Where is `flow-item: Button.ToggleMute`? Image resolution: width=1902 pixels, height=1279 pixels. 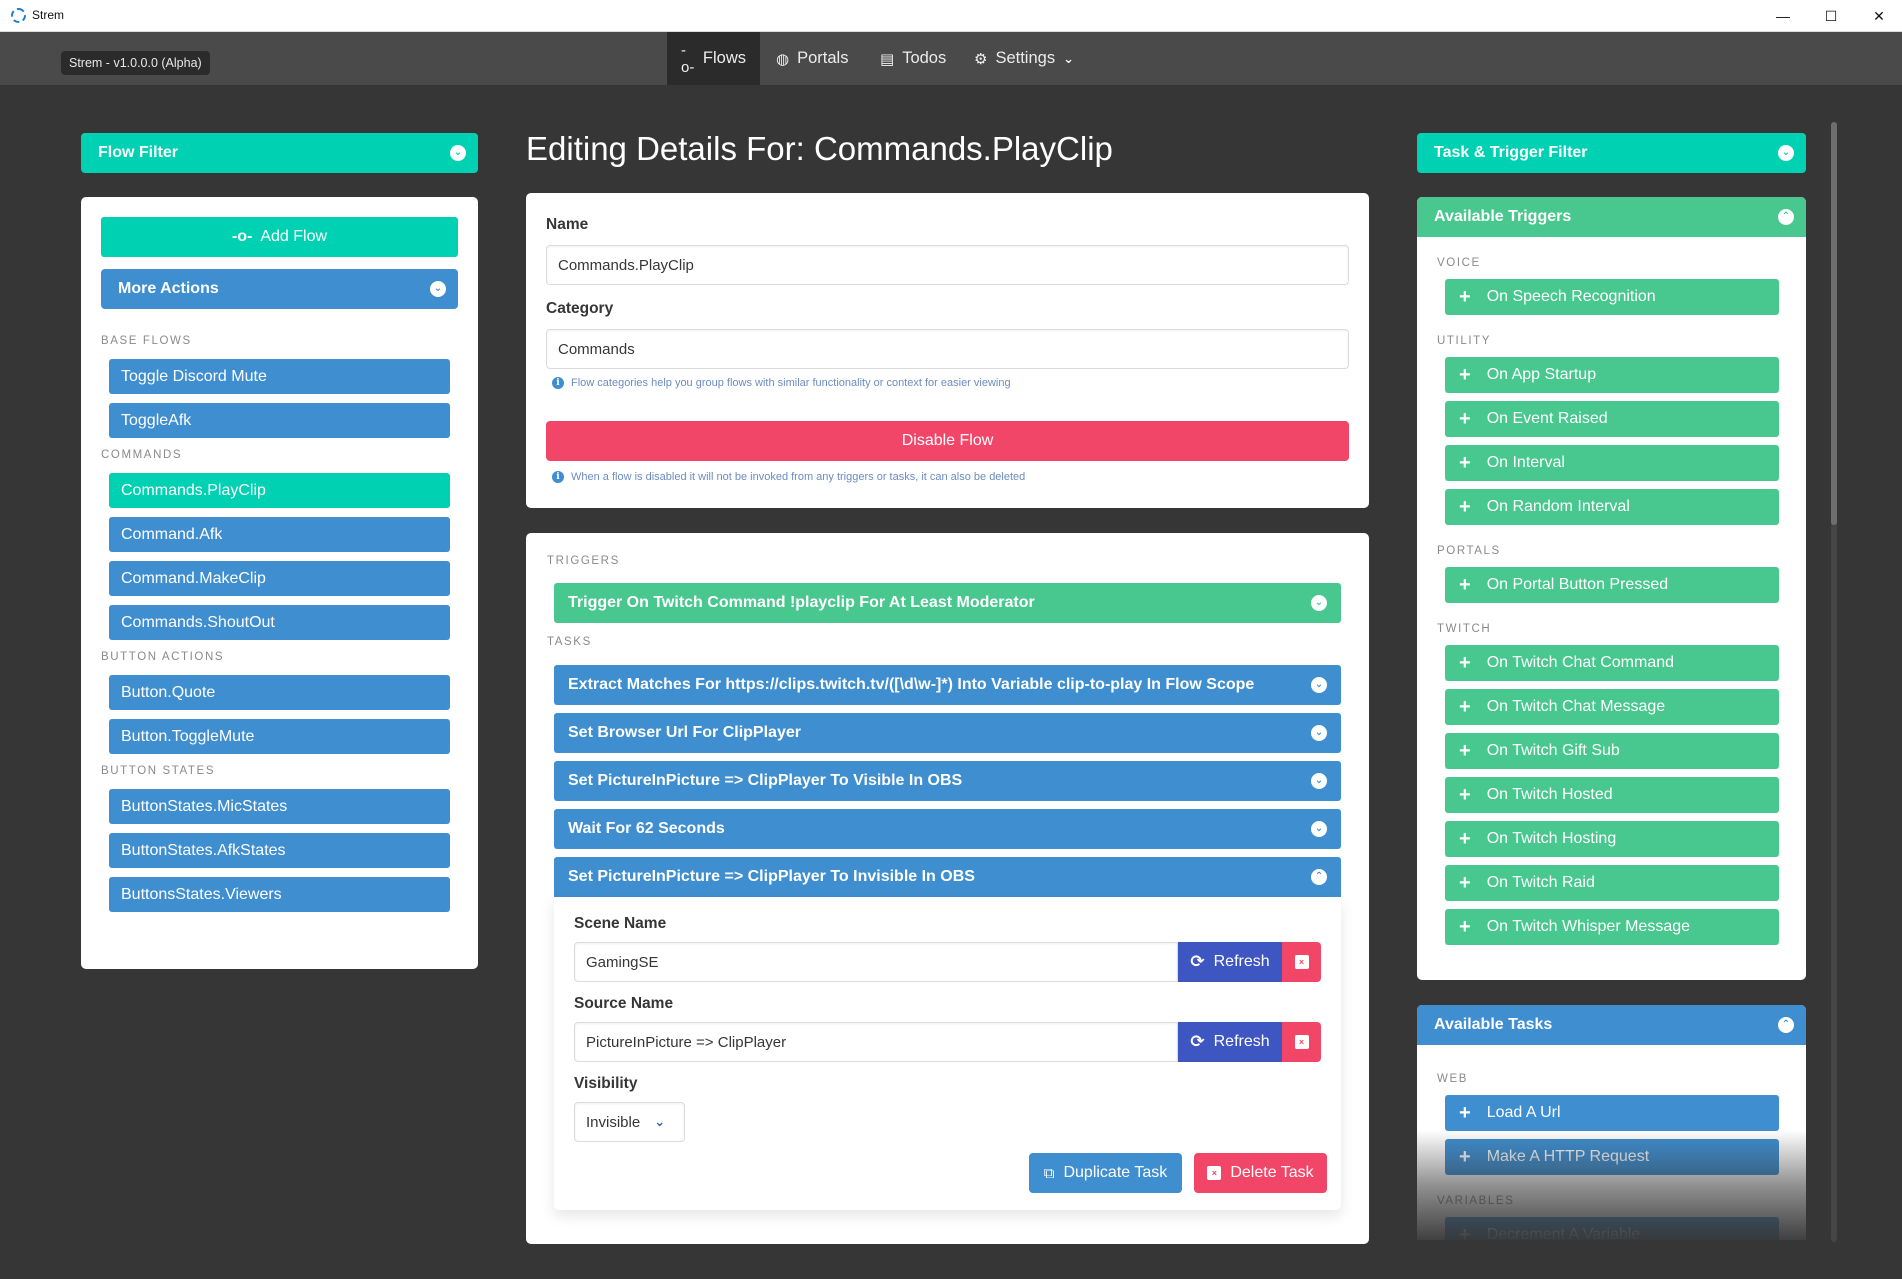
flow-item: Button.ToggleMute is located at coordinates (279, 736).